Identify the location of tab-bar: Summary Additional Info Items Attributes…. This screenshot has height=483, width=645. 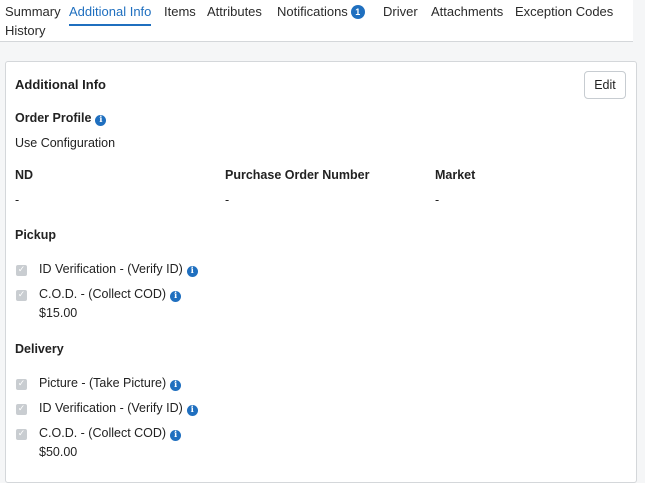
(316, 21).